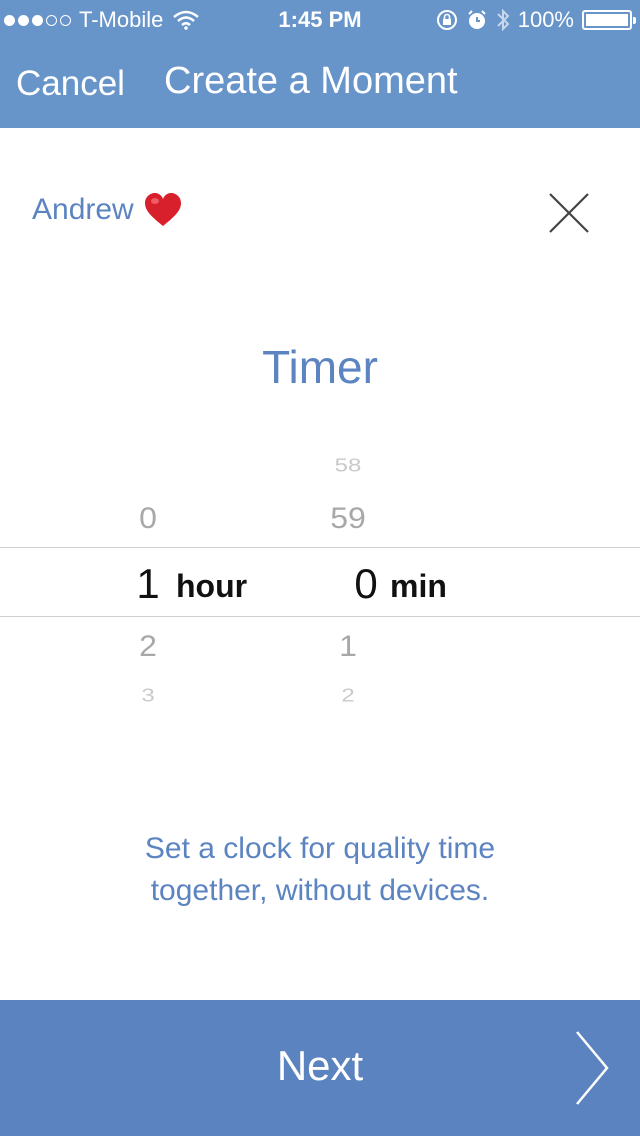 This screenshot has height=1136, width=640. I want to click on description-line-1: Set a clock for quality time, so click(320, 848).